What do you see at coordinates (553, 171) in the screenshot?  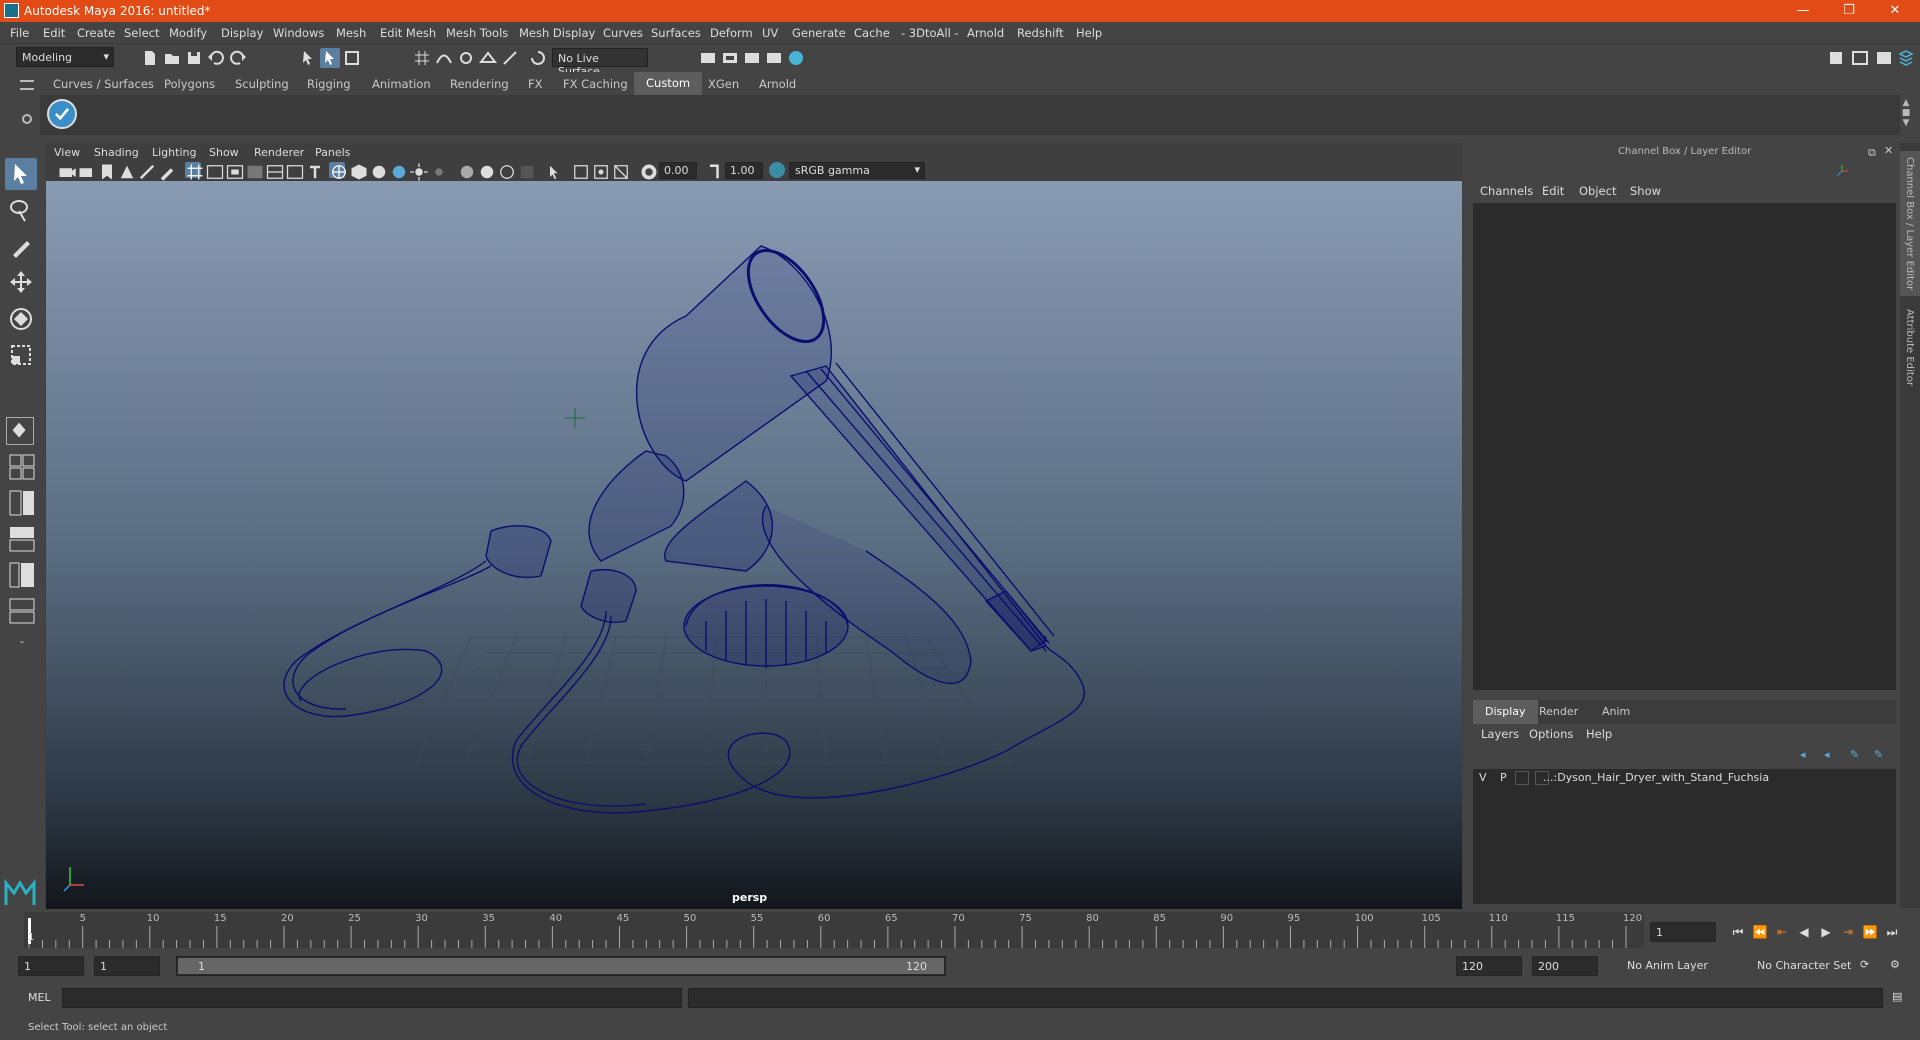 I see `isolate-select-icon` at bounding box center [553, 171].